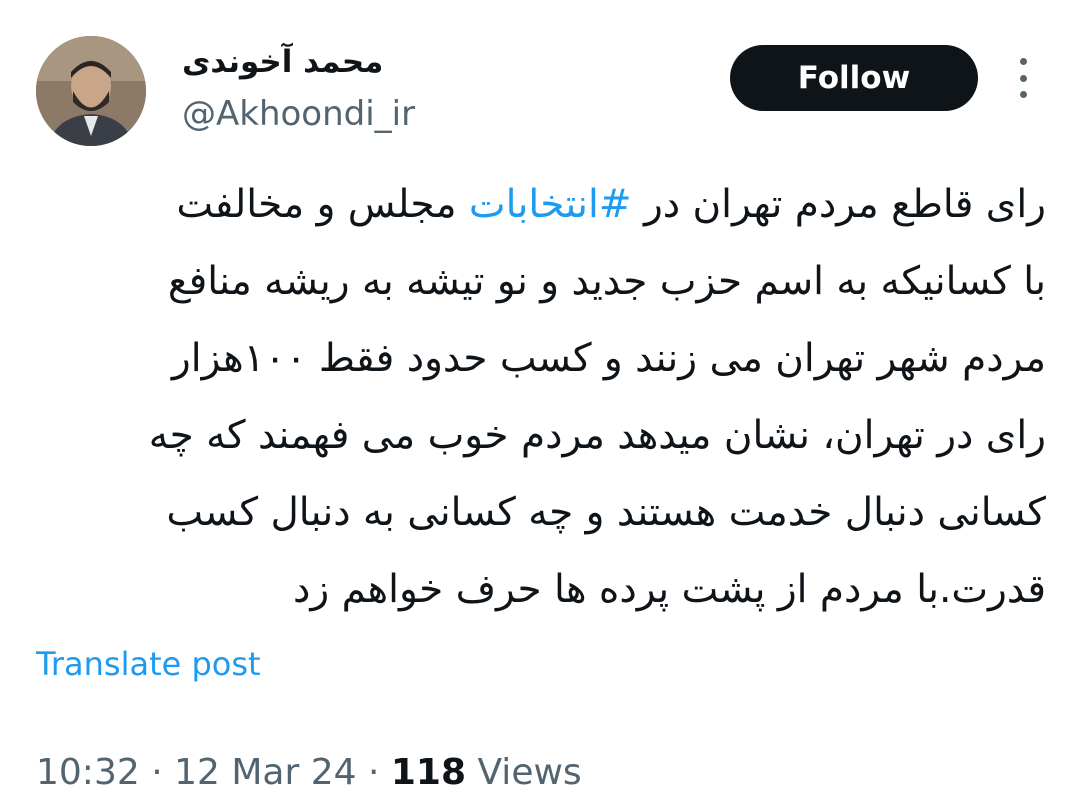  I want to click on profile-photo, so click(91, 91).